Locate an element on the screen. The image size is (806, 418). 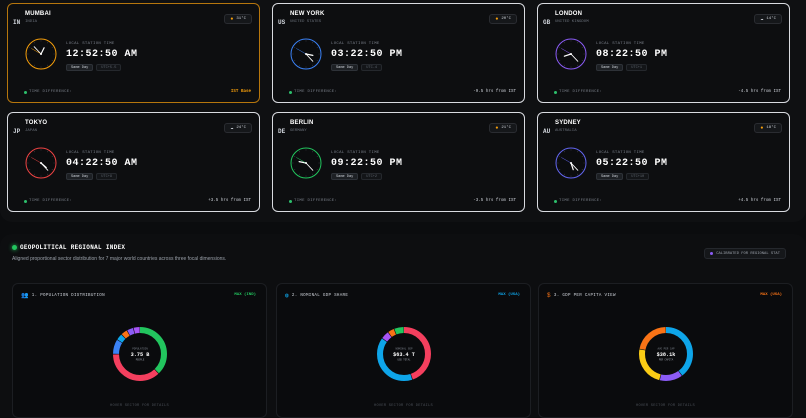
center-label: NOMINAL GDP is located at coordinates (404, 349).